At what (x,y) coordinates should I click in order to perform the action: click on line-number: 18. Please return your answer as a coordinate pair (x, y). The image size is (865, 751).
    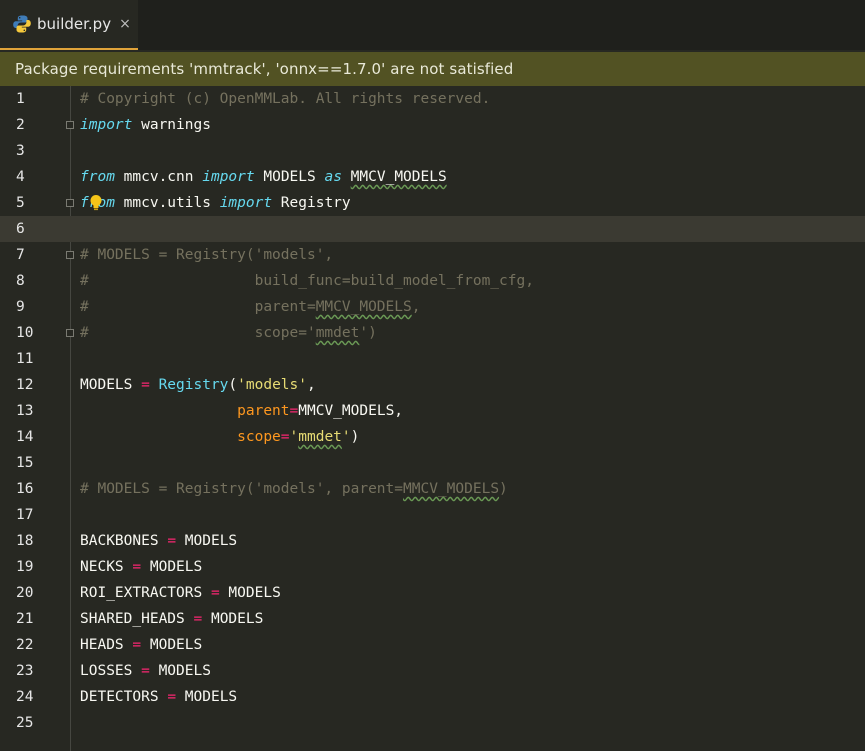
    Looking at the image, I should click on (25, 541).